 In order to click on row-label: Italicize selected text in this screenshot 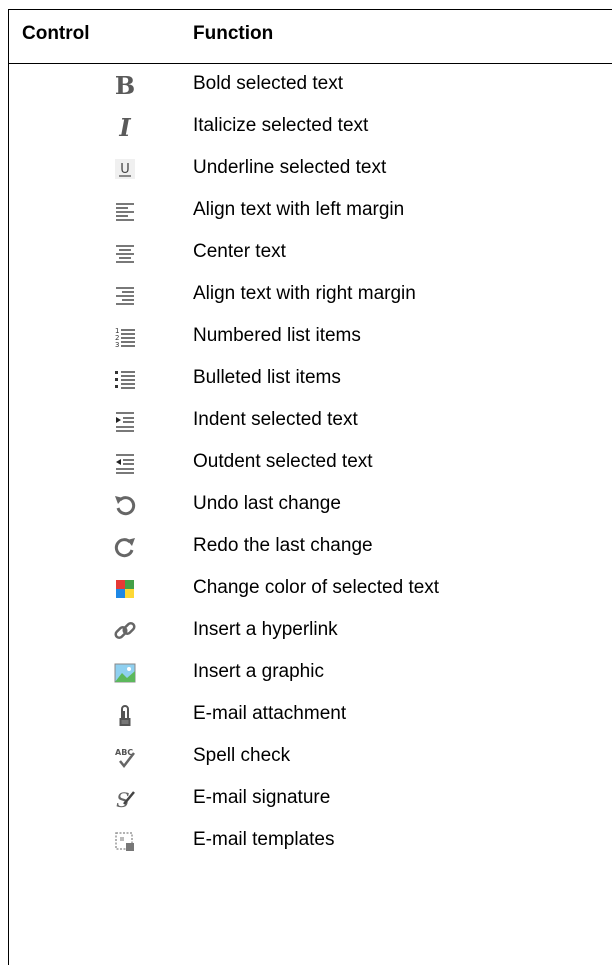, I will do `click(281, 125)`.